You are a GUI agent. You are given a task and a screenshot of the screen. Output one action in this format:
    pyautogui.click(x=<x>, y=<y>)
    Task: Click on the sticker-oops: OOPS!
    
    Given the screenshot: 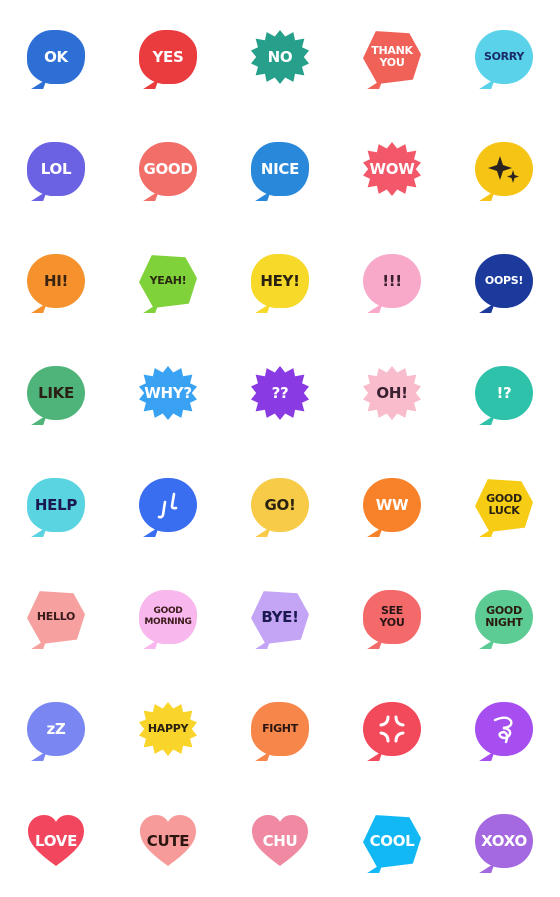 What is the action you would take?
    pyautogui.click(x=504, y=283)
    